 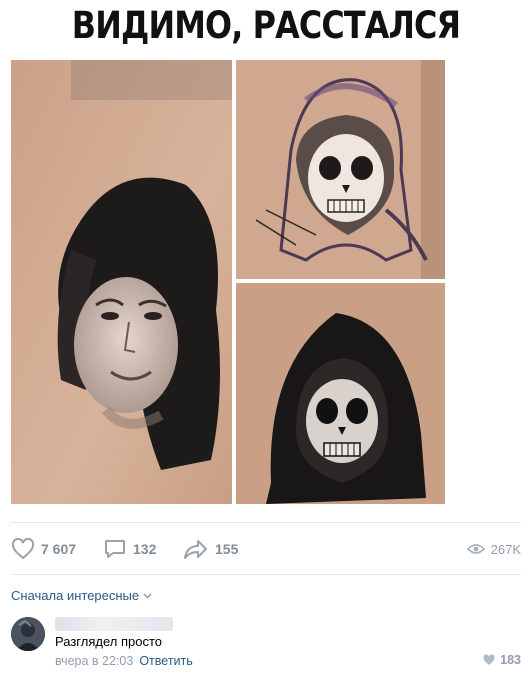 I want to click on reply-link: Ответить, so click(x=165, y=661).